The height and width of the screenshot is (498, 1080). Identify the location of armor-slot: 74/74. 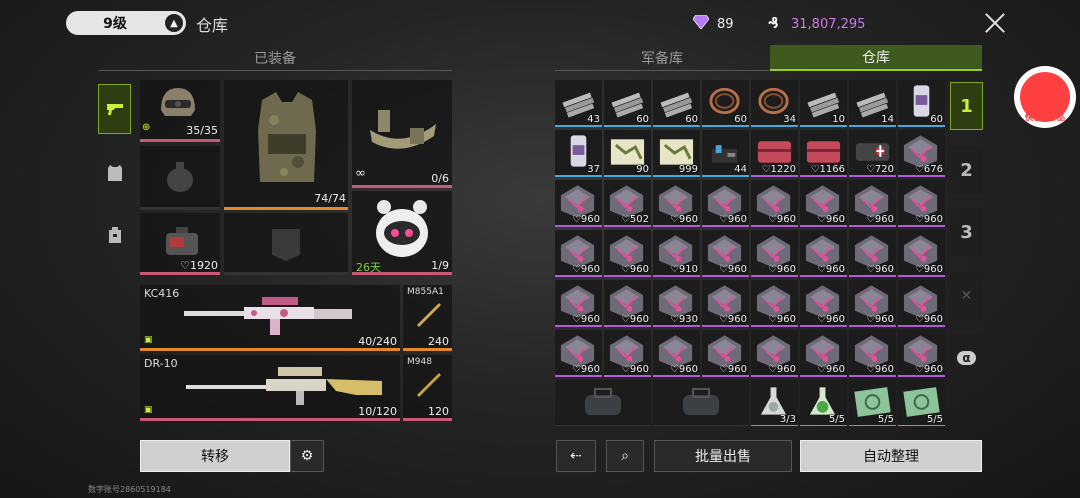
(286, 145).